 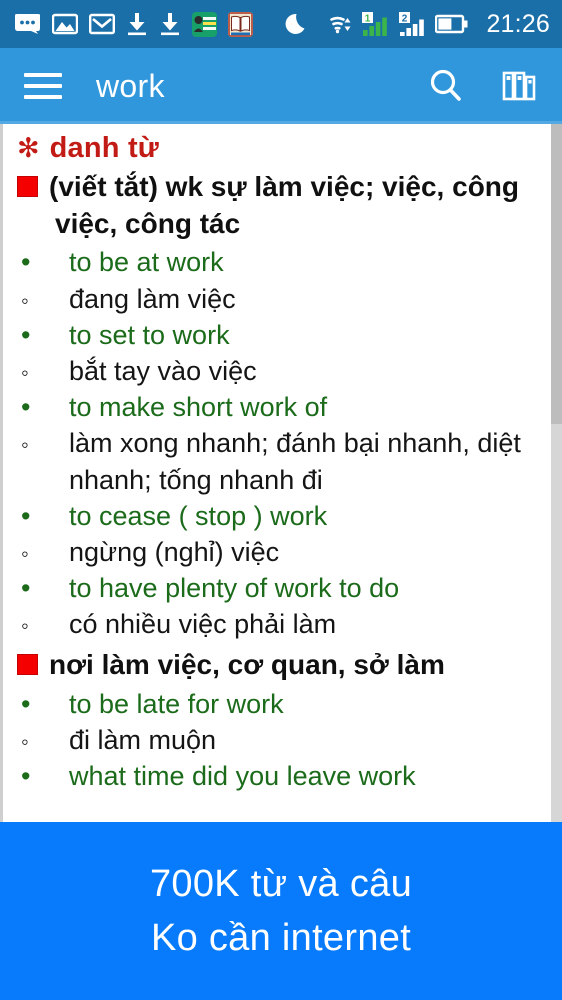 What do you see at coordinates (203, 624) in the screenshot?
I see `example-vietnamese-text: có nhiều việc phải làm` at bounding box center [203, 624].